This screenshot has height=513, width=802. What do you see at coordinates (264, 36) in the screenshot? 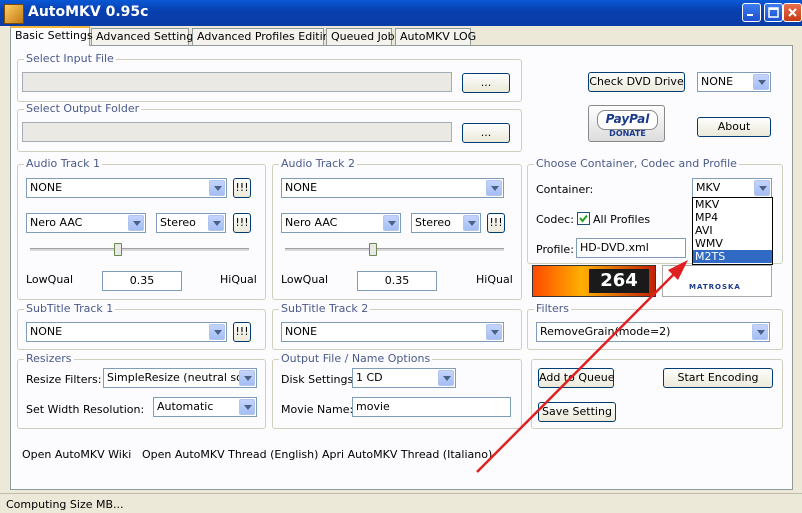
I see `tab-advanced-profiles-editing: Advanced Profiles Editing` at bounding box center [264, 36].